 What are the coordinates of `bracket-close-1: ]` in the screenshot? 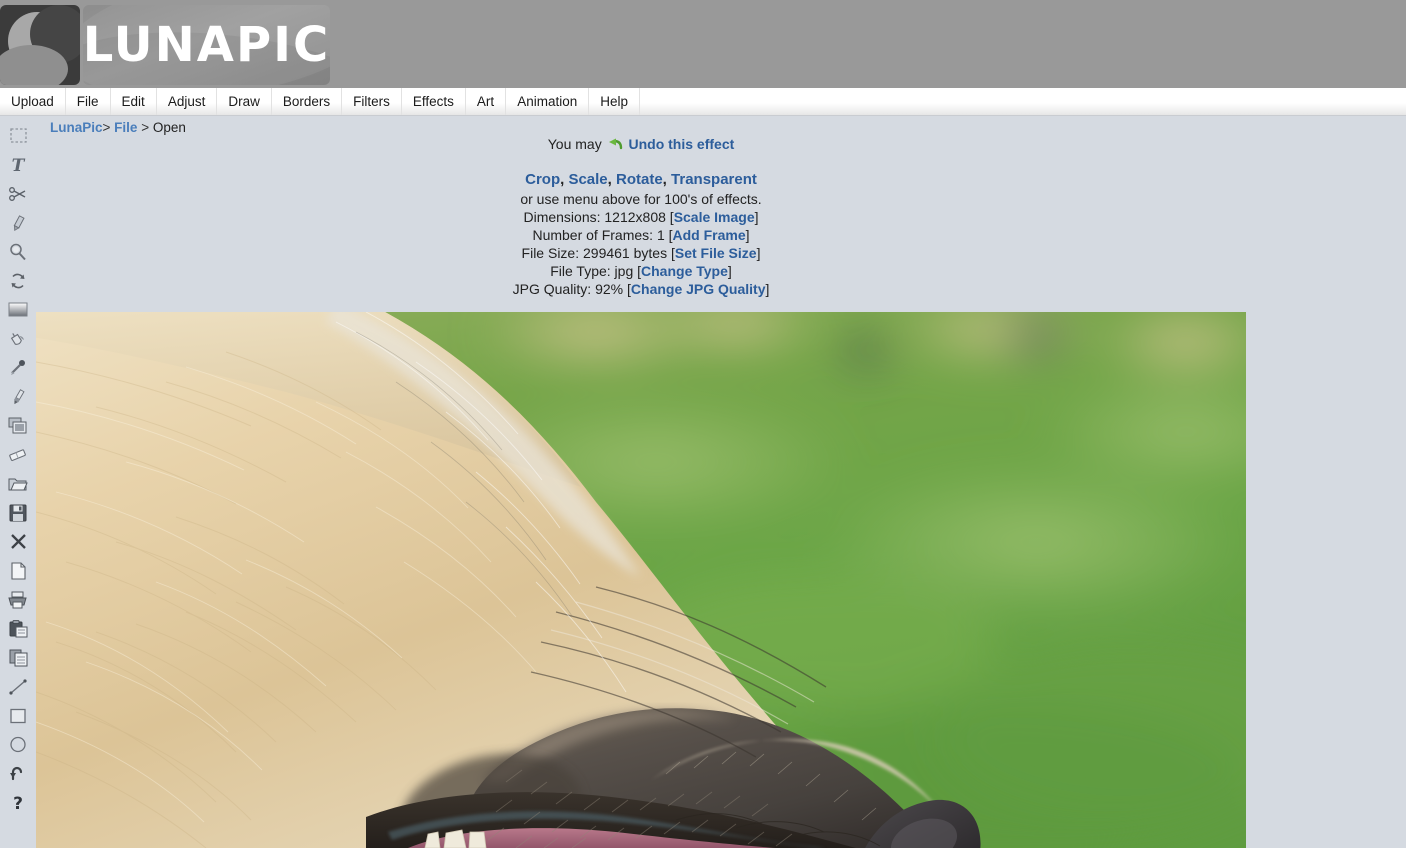 It's located at (756, 217).